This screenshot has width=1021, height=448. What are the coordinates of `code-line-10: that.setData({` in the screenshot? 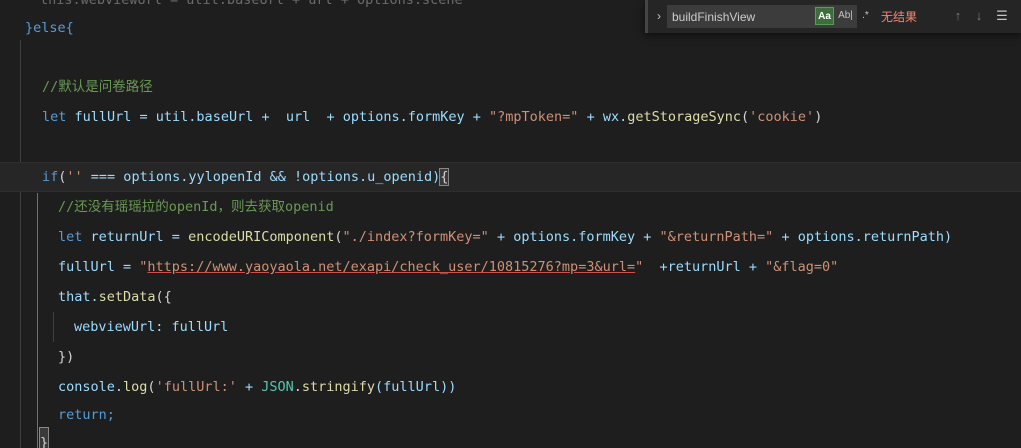 It's located at (510, 297).